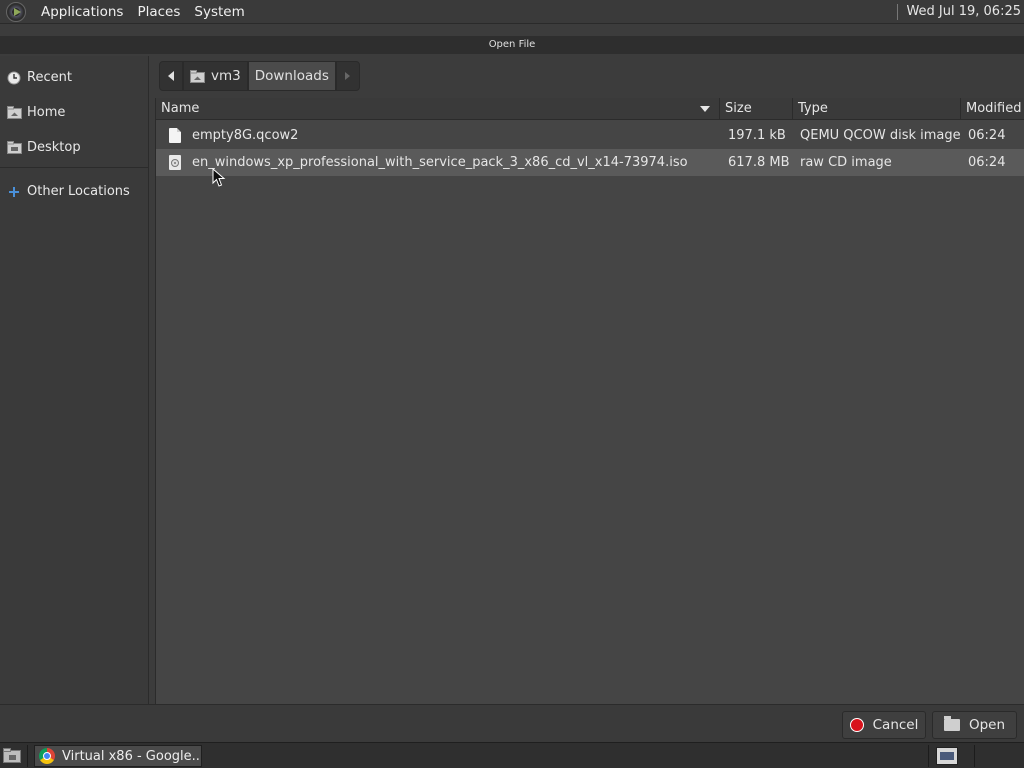 The image size is (1024, 768). Describe the element at coordinates (180, 108) in the screenshot. I see `column-header-label: Name` at that location.